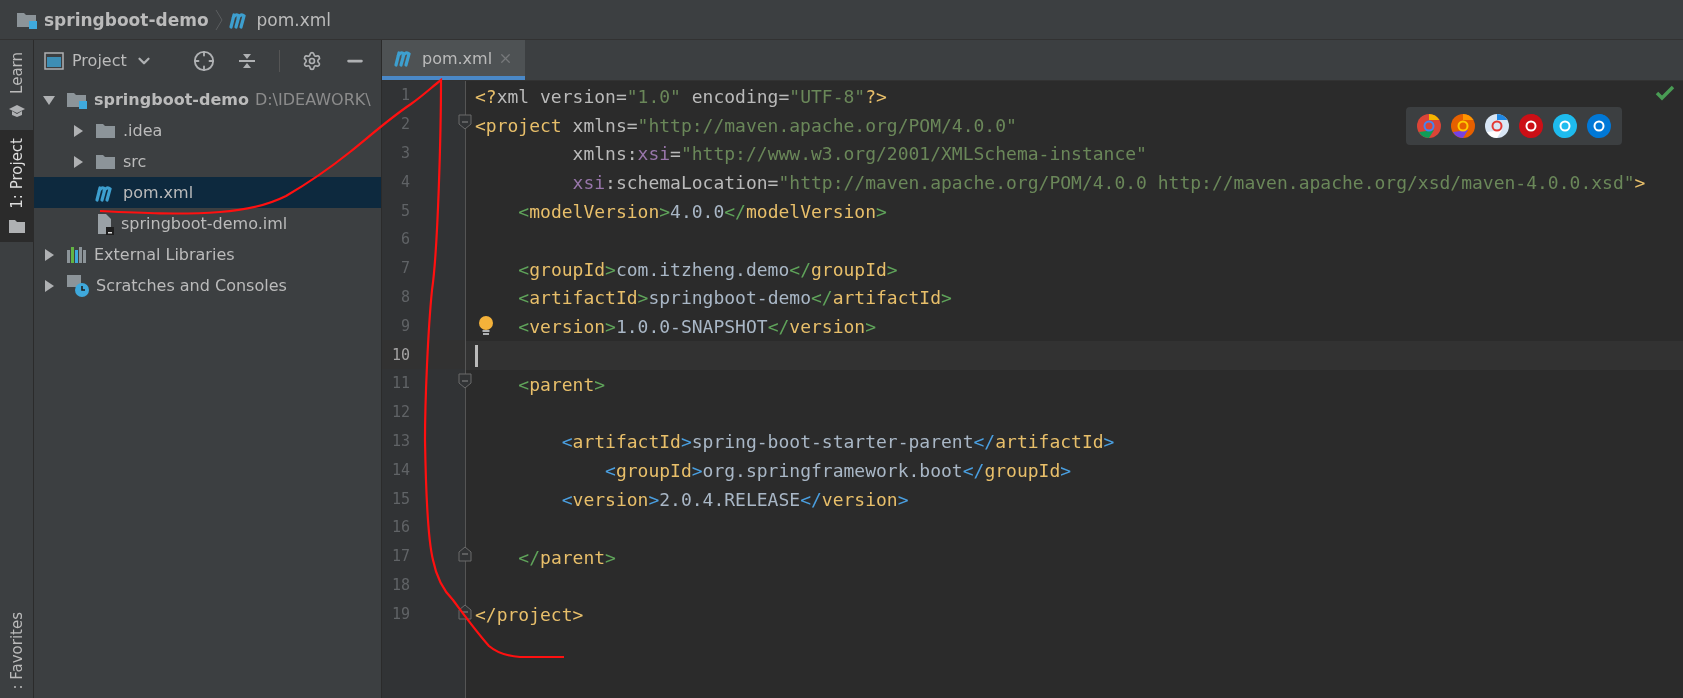 This screenshot has width=1683, height=698. What do you see at coordinates (681, 96) in the screenshot?
I see `code-line: <?xml version="1.0" encoding="UTF-8"?>` at bounding box center [681, 96].